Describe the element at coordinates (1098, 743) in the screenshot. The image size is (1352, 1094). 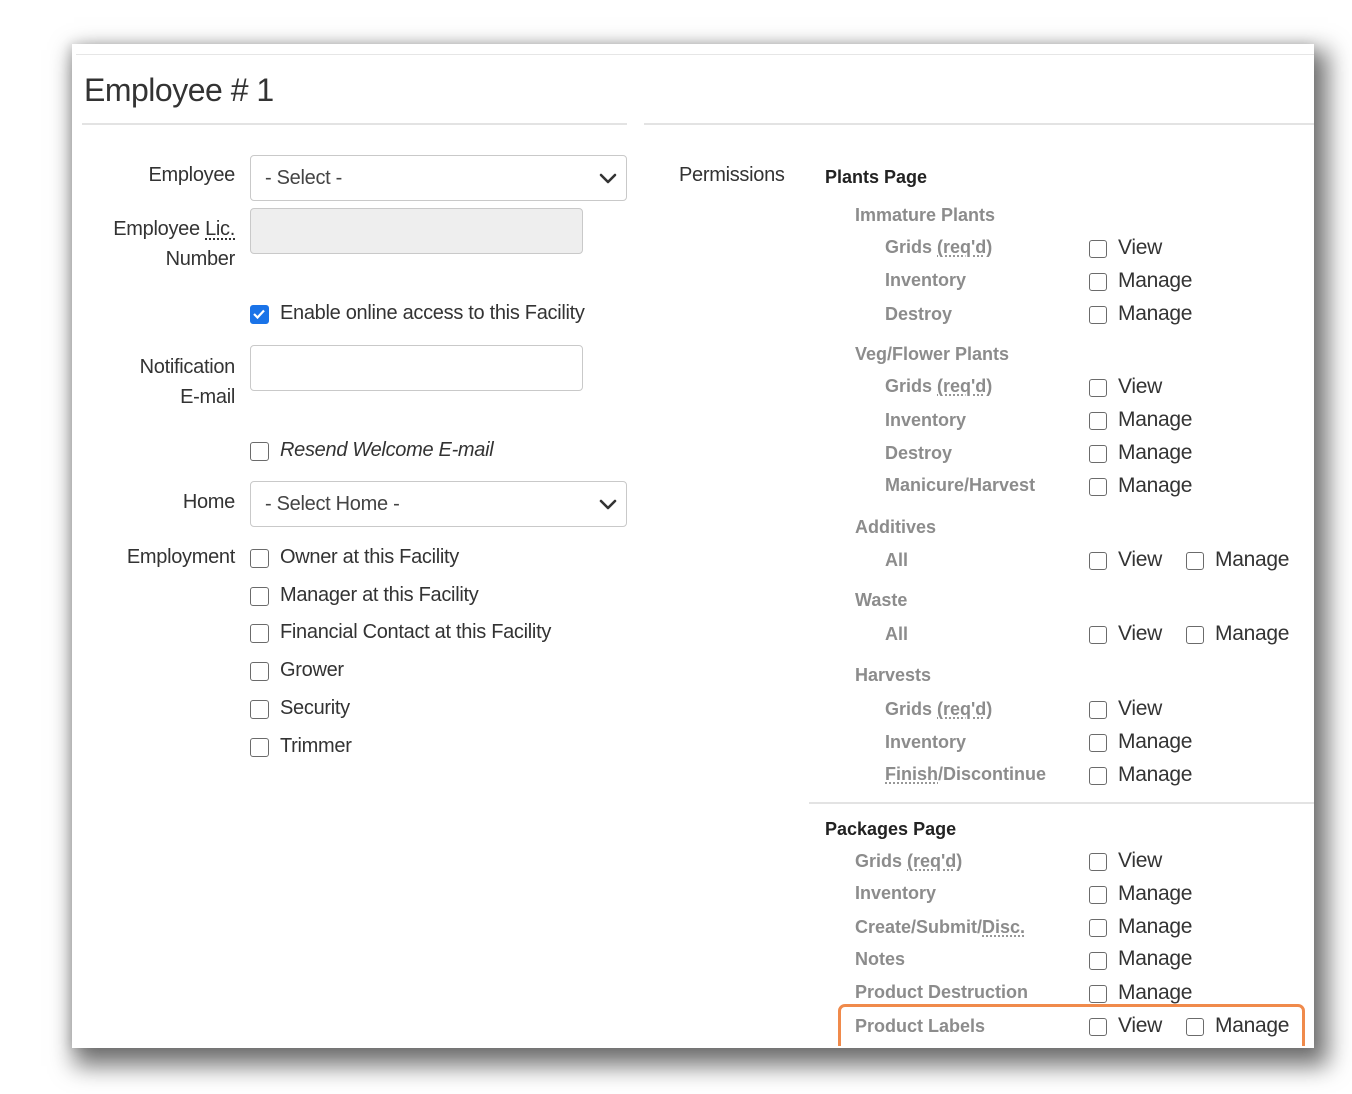
I see `harvests-inventory-manage-checkbox` at that location.